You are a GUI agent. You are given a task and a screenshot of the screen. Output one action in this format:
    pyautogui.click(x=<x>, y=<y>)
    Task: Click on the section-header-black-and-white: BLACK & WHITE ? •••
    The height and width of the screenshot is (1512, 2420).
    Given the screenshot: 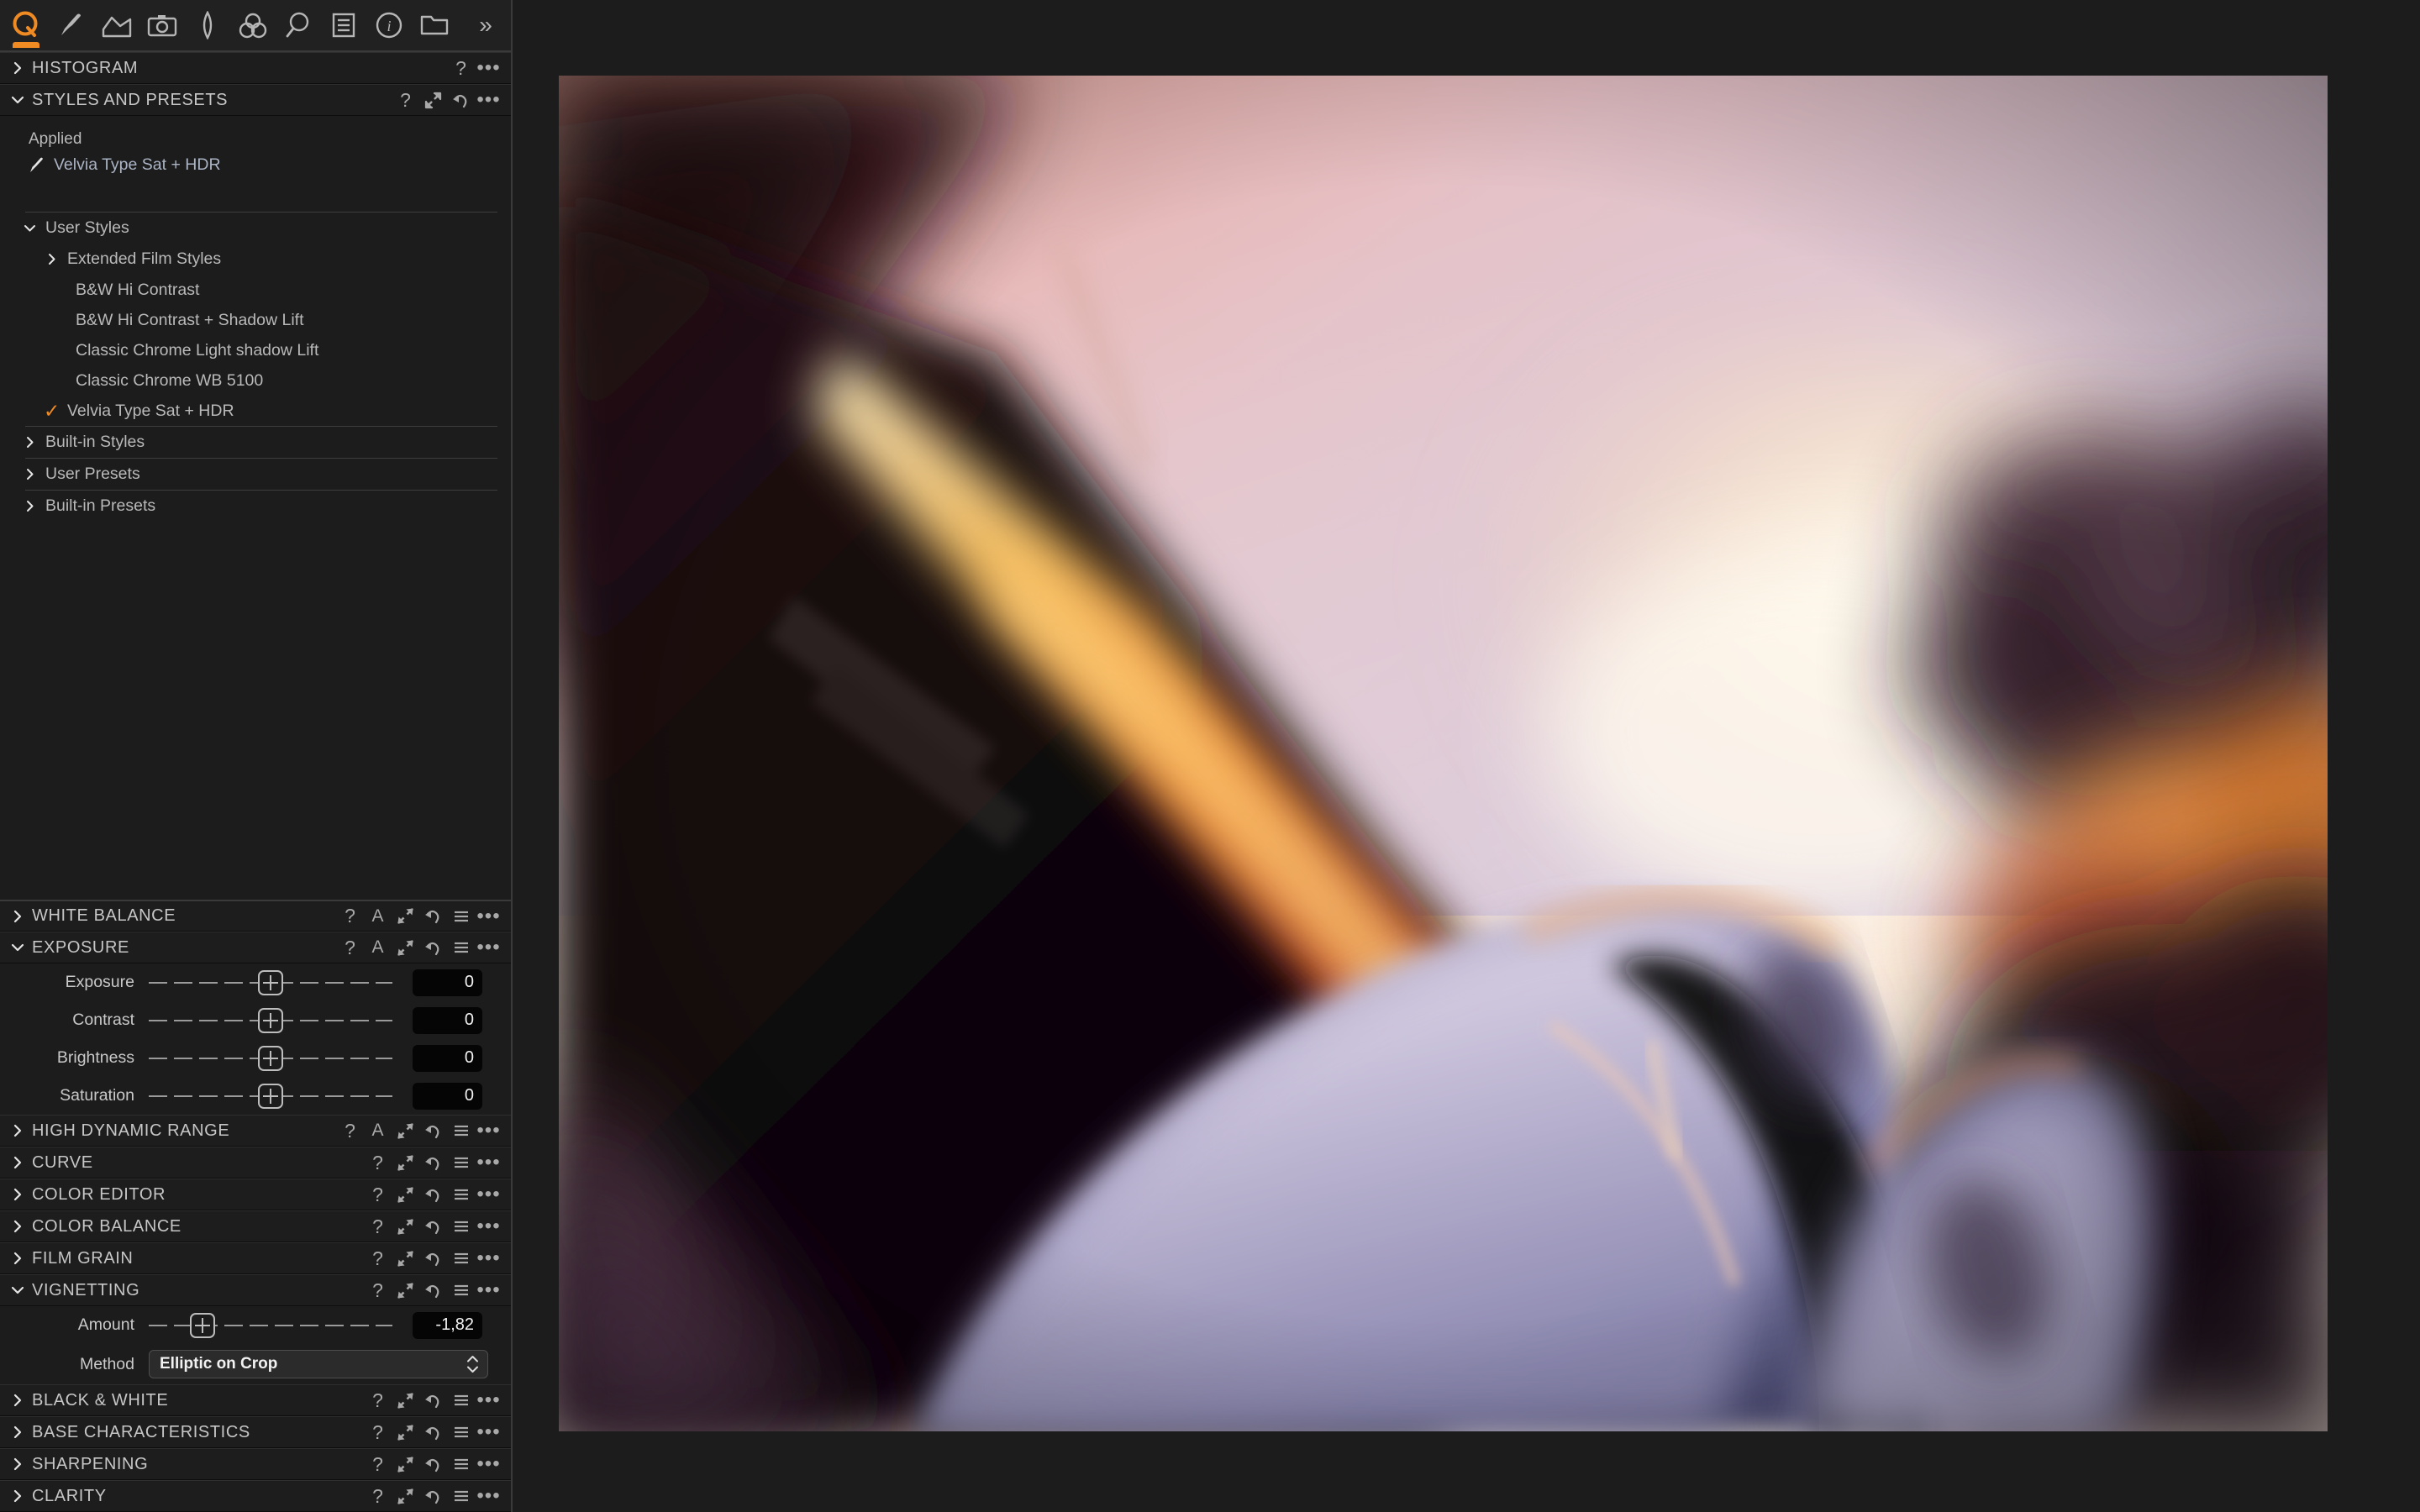 What is the action you would take?
    pyautogui.click(x=255, y=1400)
    